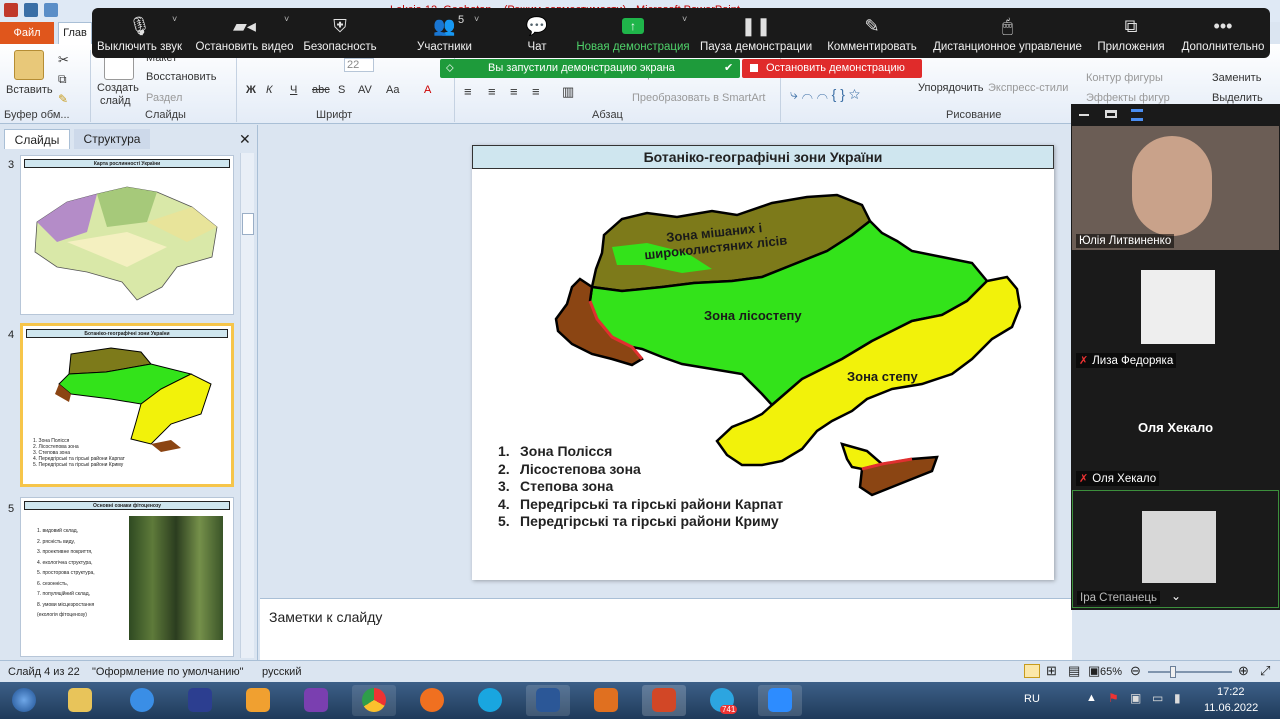  What do you see at coordinates (1177, 698) in the screenshot?
I see `network-icon: ▮` at bounding box center [1177, 698].